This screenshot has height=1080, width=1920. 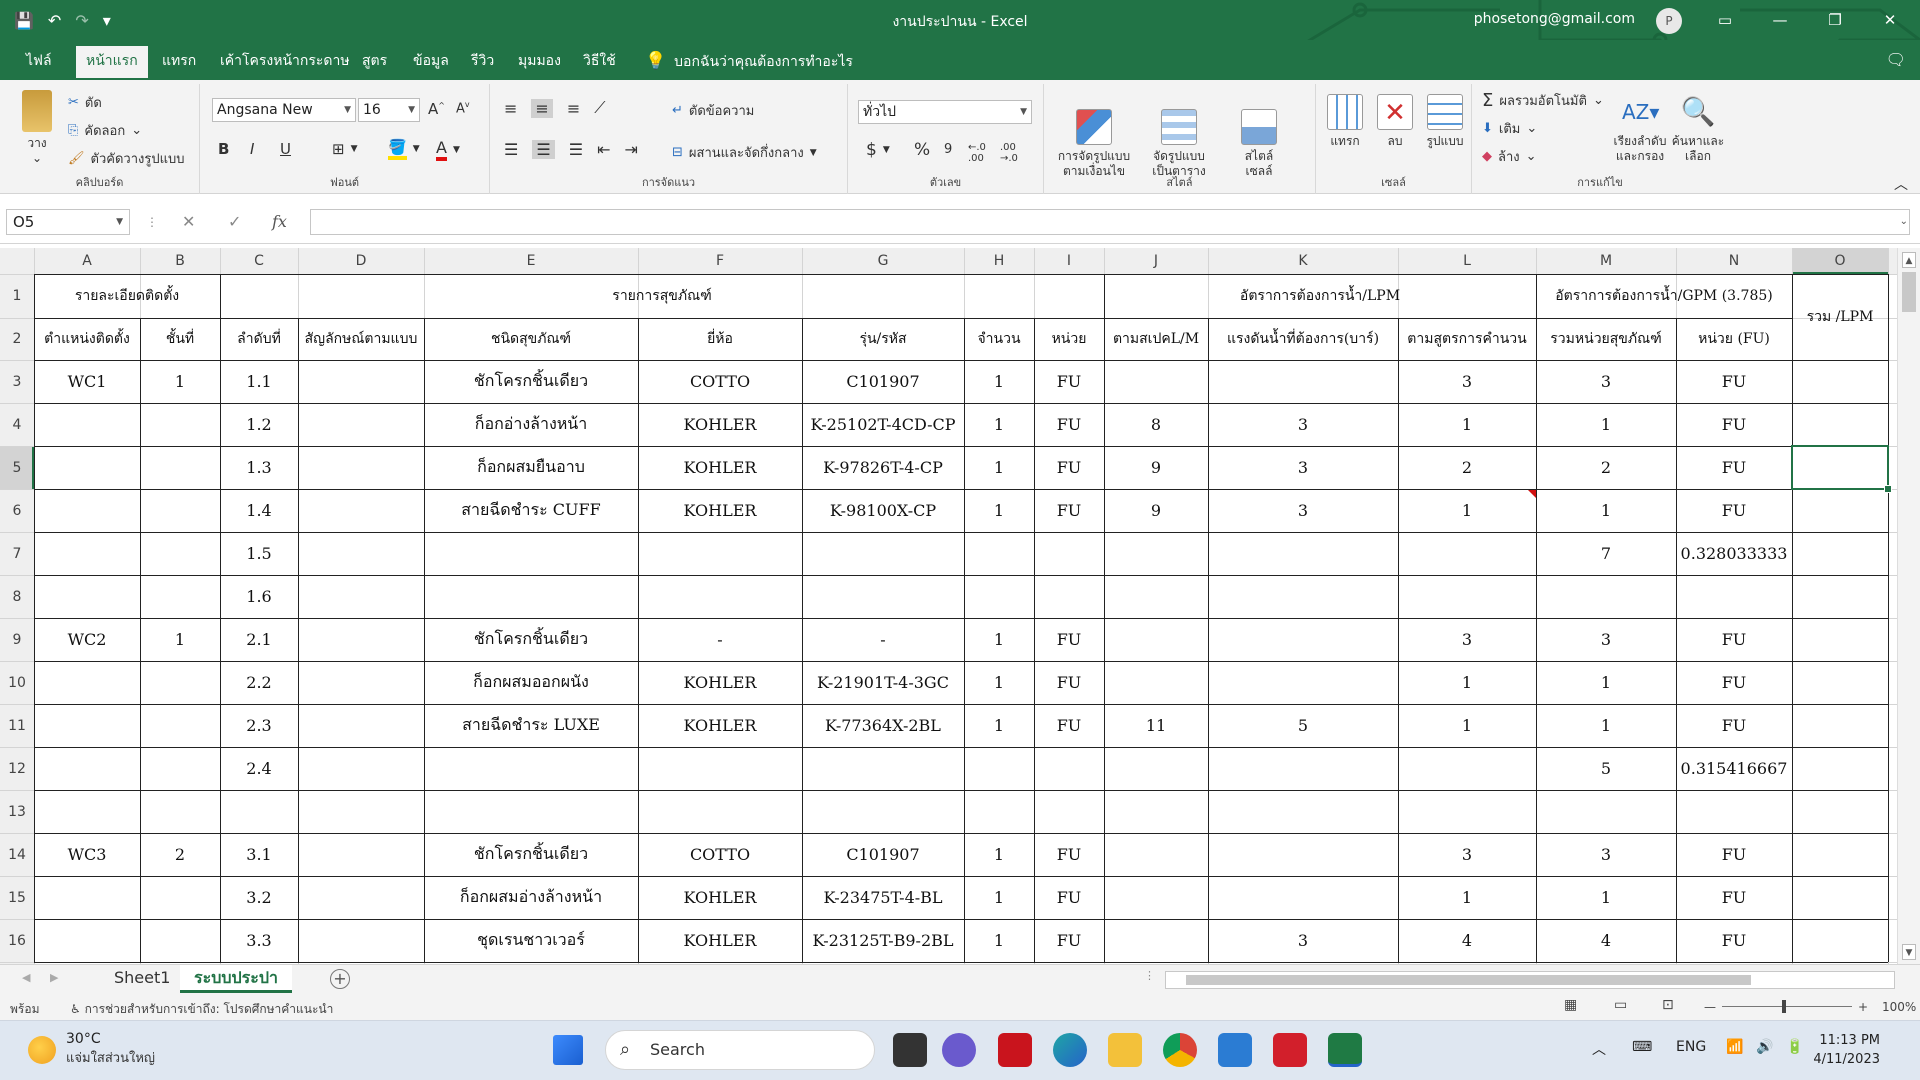 I want to click on cell-m10: 1, so click(x=1606, y=682).